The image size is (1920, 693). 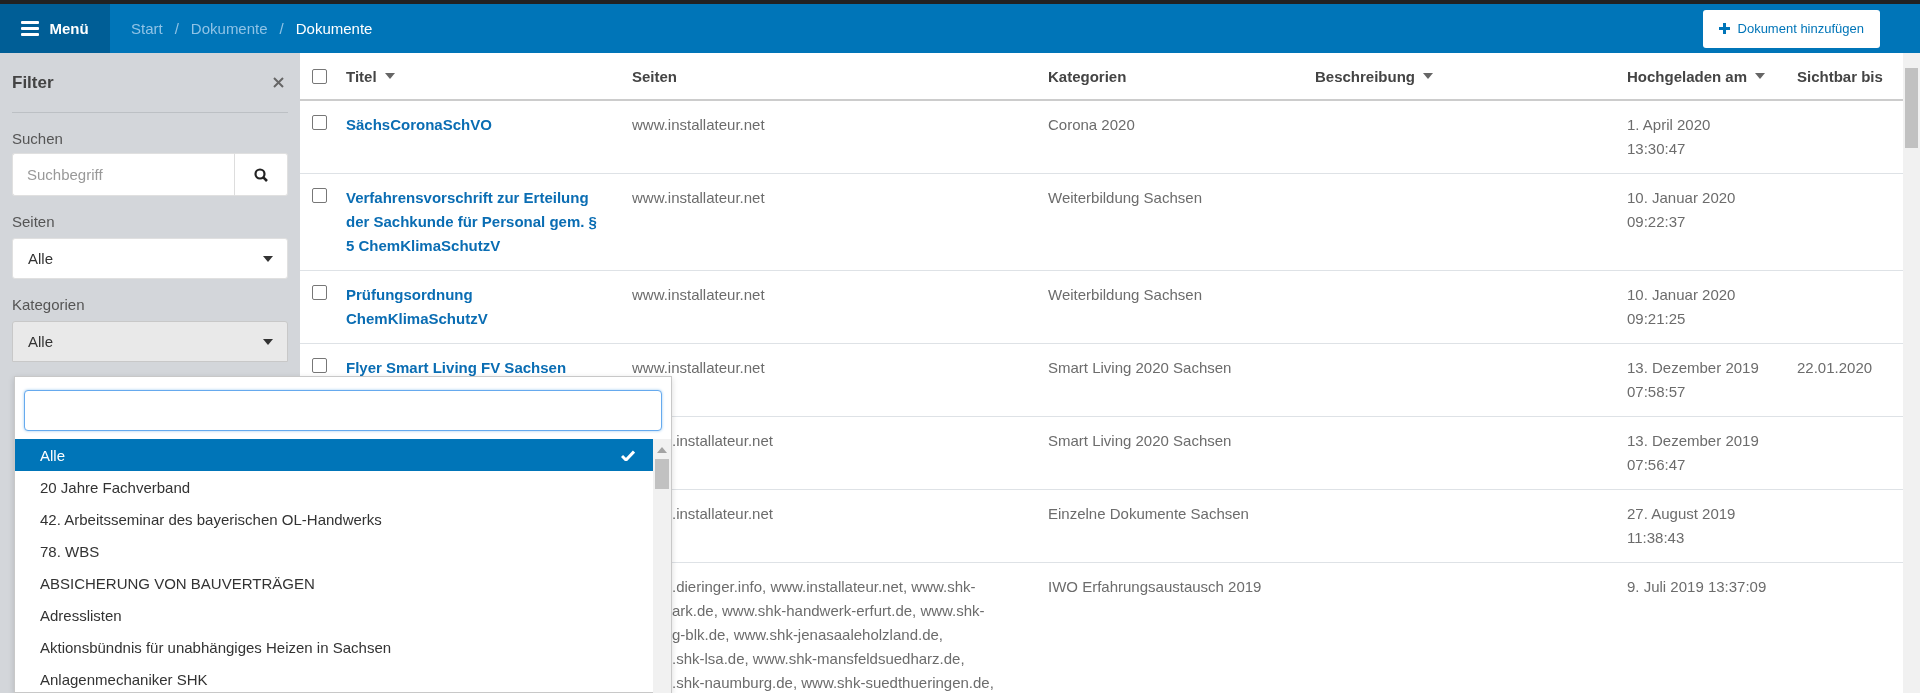 What do you see at coordinates (334, 487) in the screenshot?
I see `dropdown-option: 20 Jahre Fachverband` at bounding box center [334, 487].